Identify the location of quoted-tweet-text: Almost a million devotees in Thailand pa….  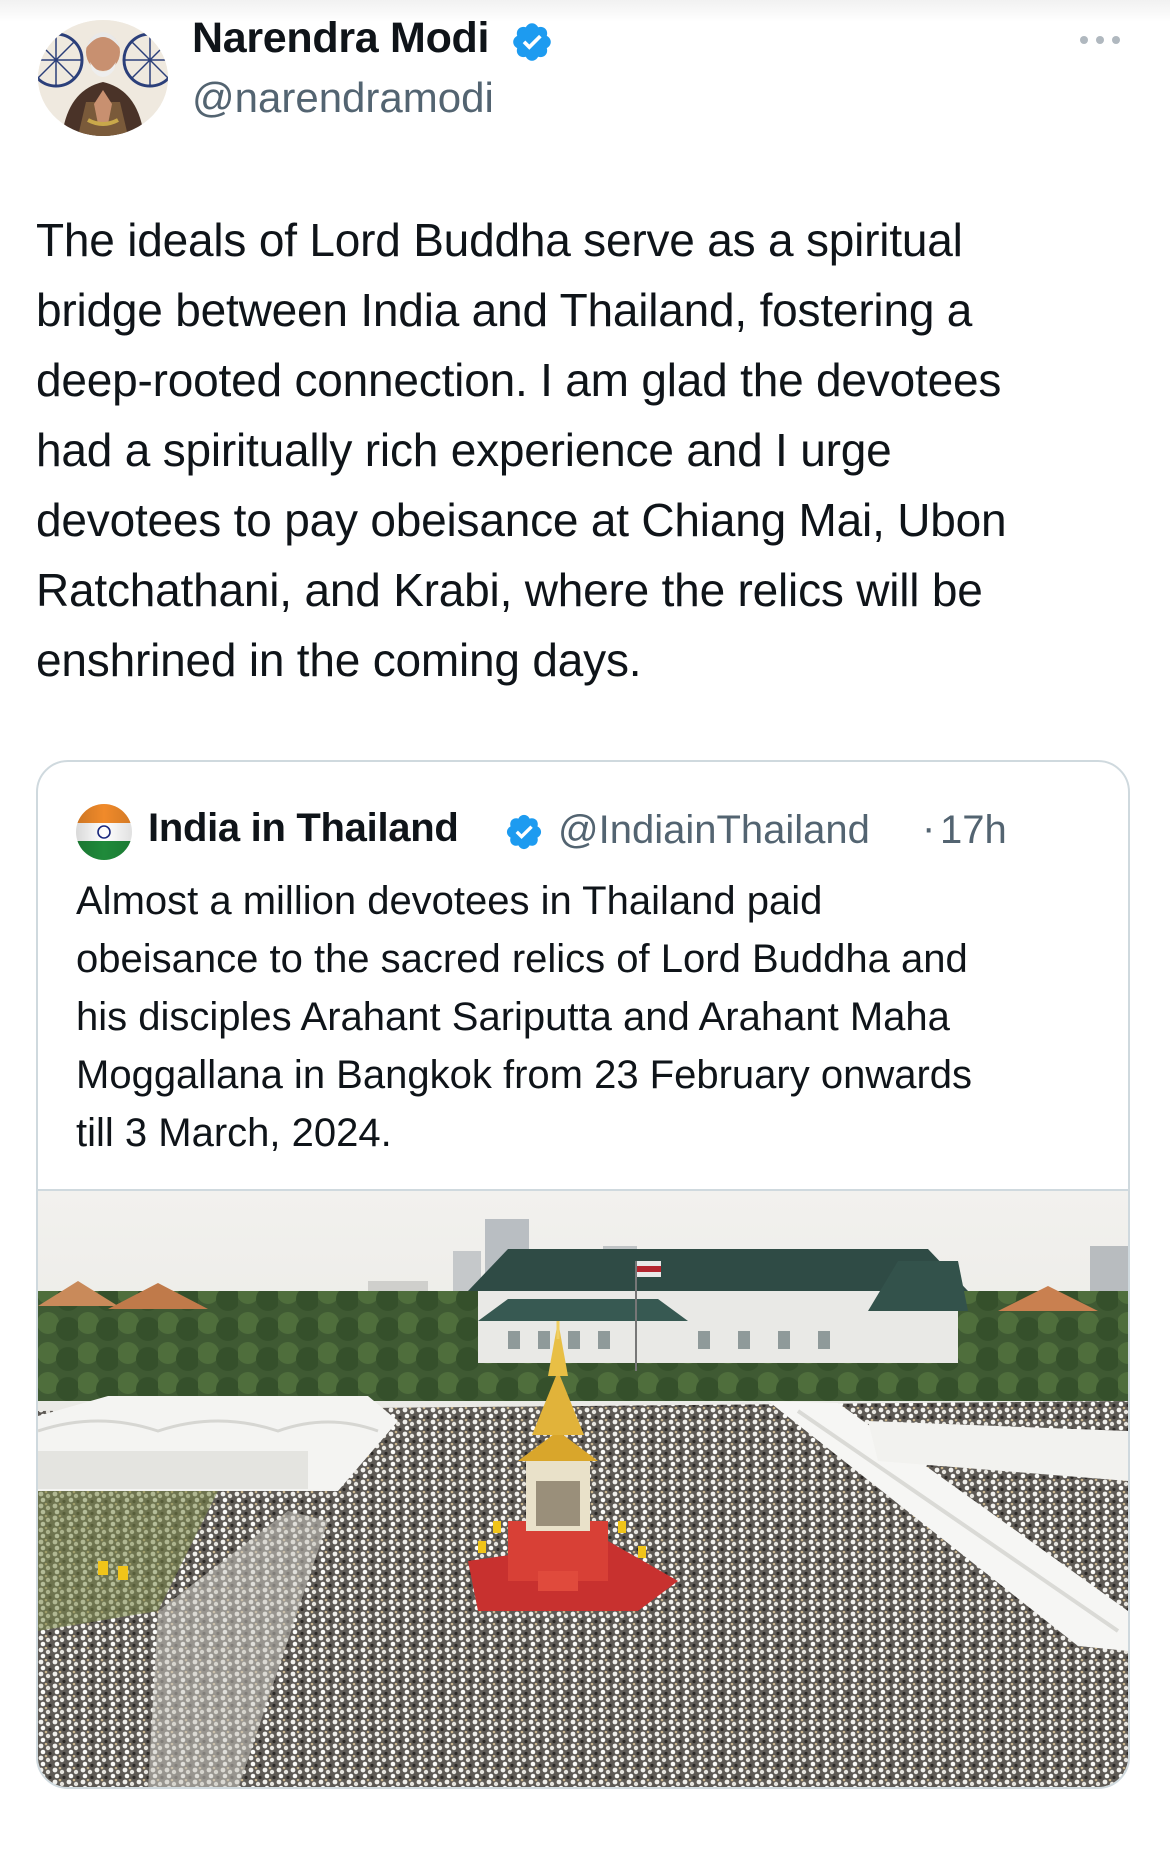
(524, 1017).